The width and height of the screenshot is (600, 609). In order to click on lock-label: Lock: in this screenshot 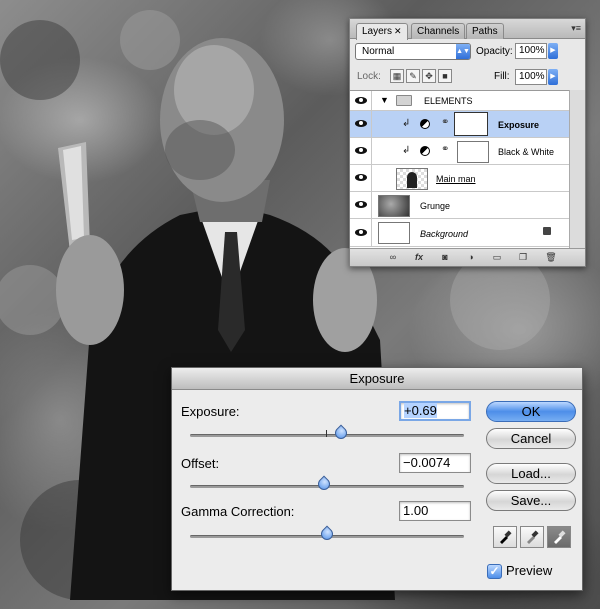, I will do `click(369, 76)`.